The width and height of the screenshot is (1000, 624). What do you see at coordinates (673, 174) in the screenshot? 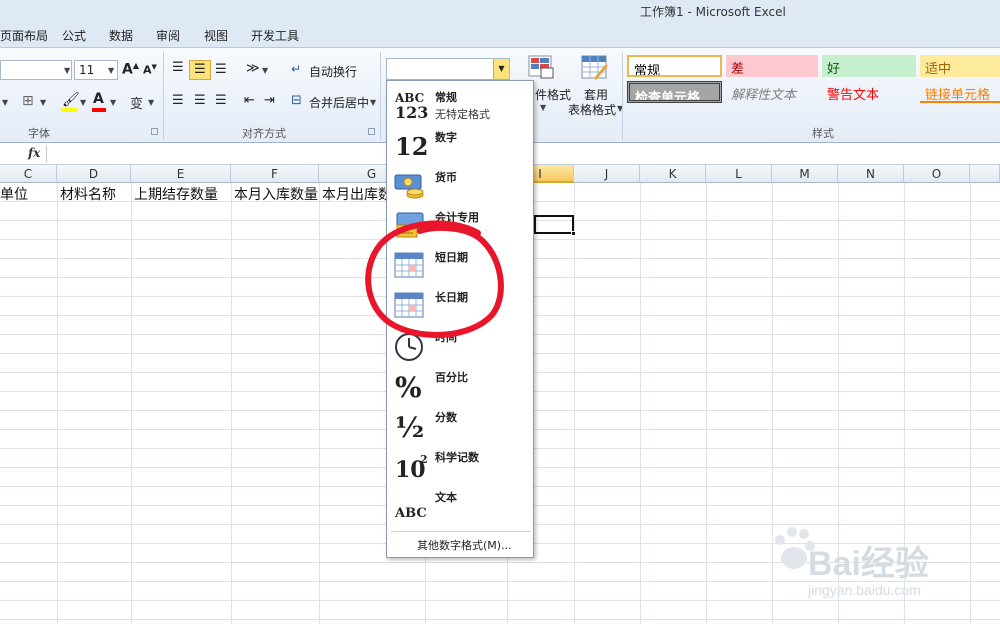
I see `column-header-k: K` at bounding box center [673, 174].